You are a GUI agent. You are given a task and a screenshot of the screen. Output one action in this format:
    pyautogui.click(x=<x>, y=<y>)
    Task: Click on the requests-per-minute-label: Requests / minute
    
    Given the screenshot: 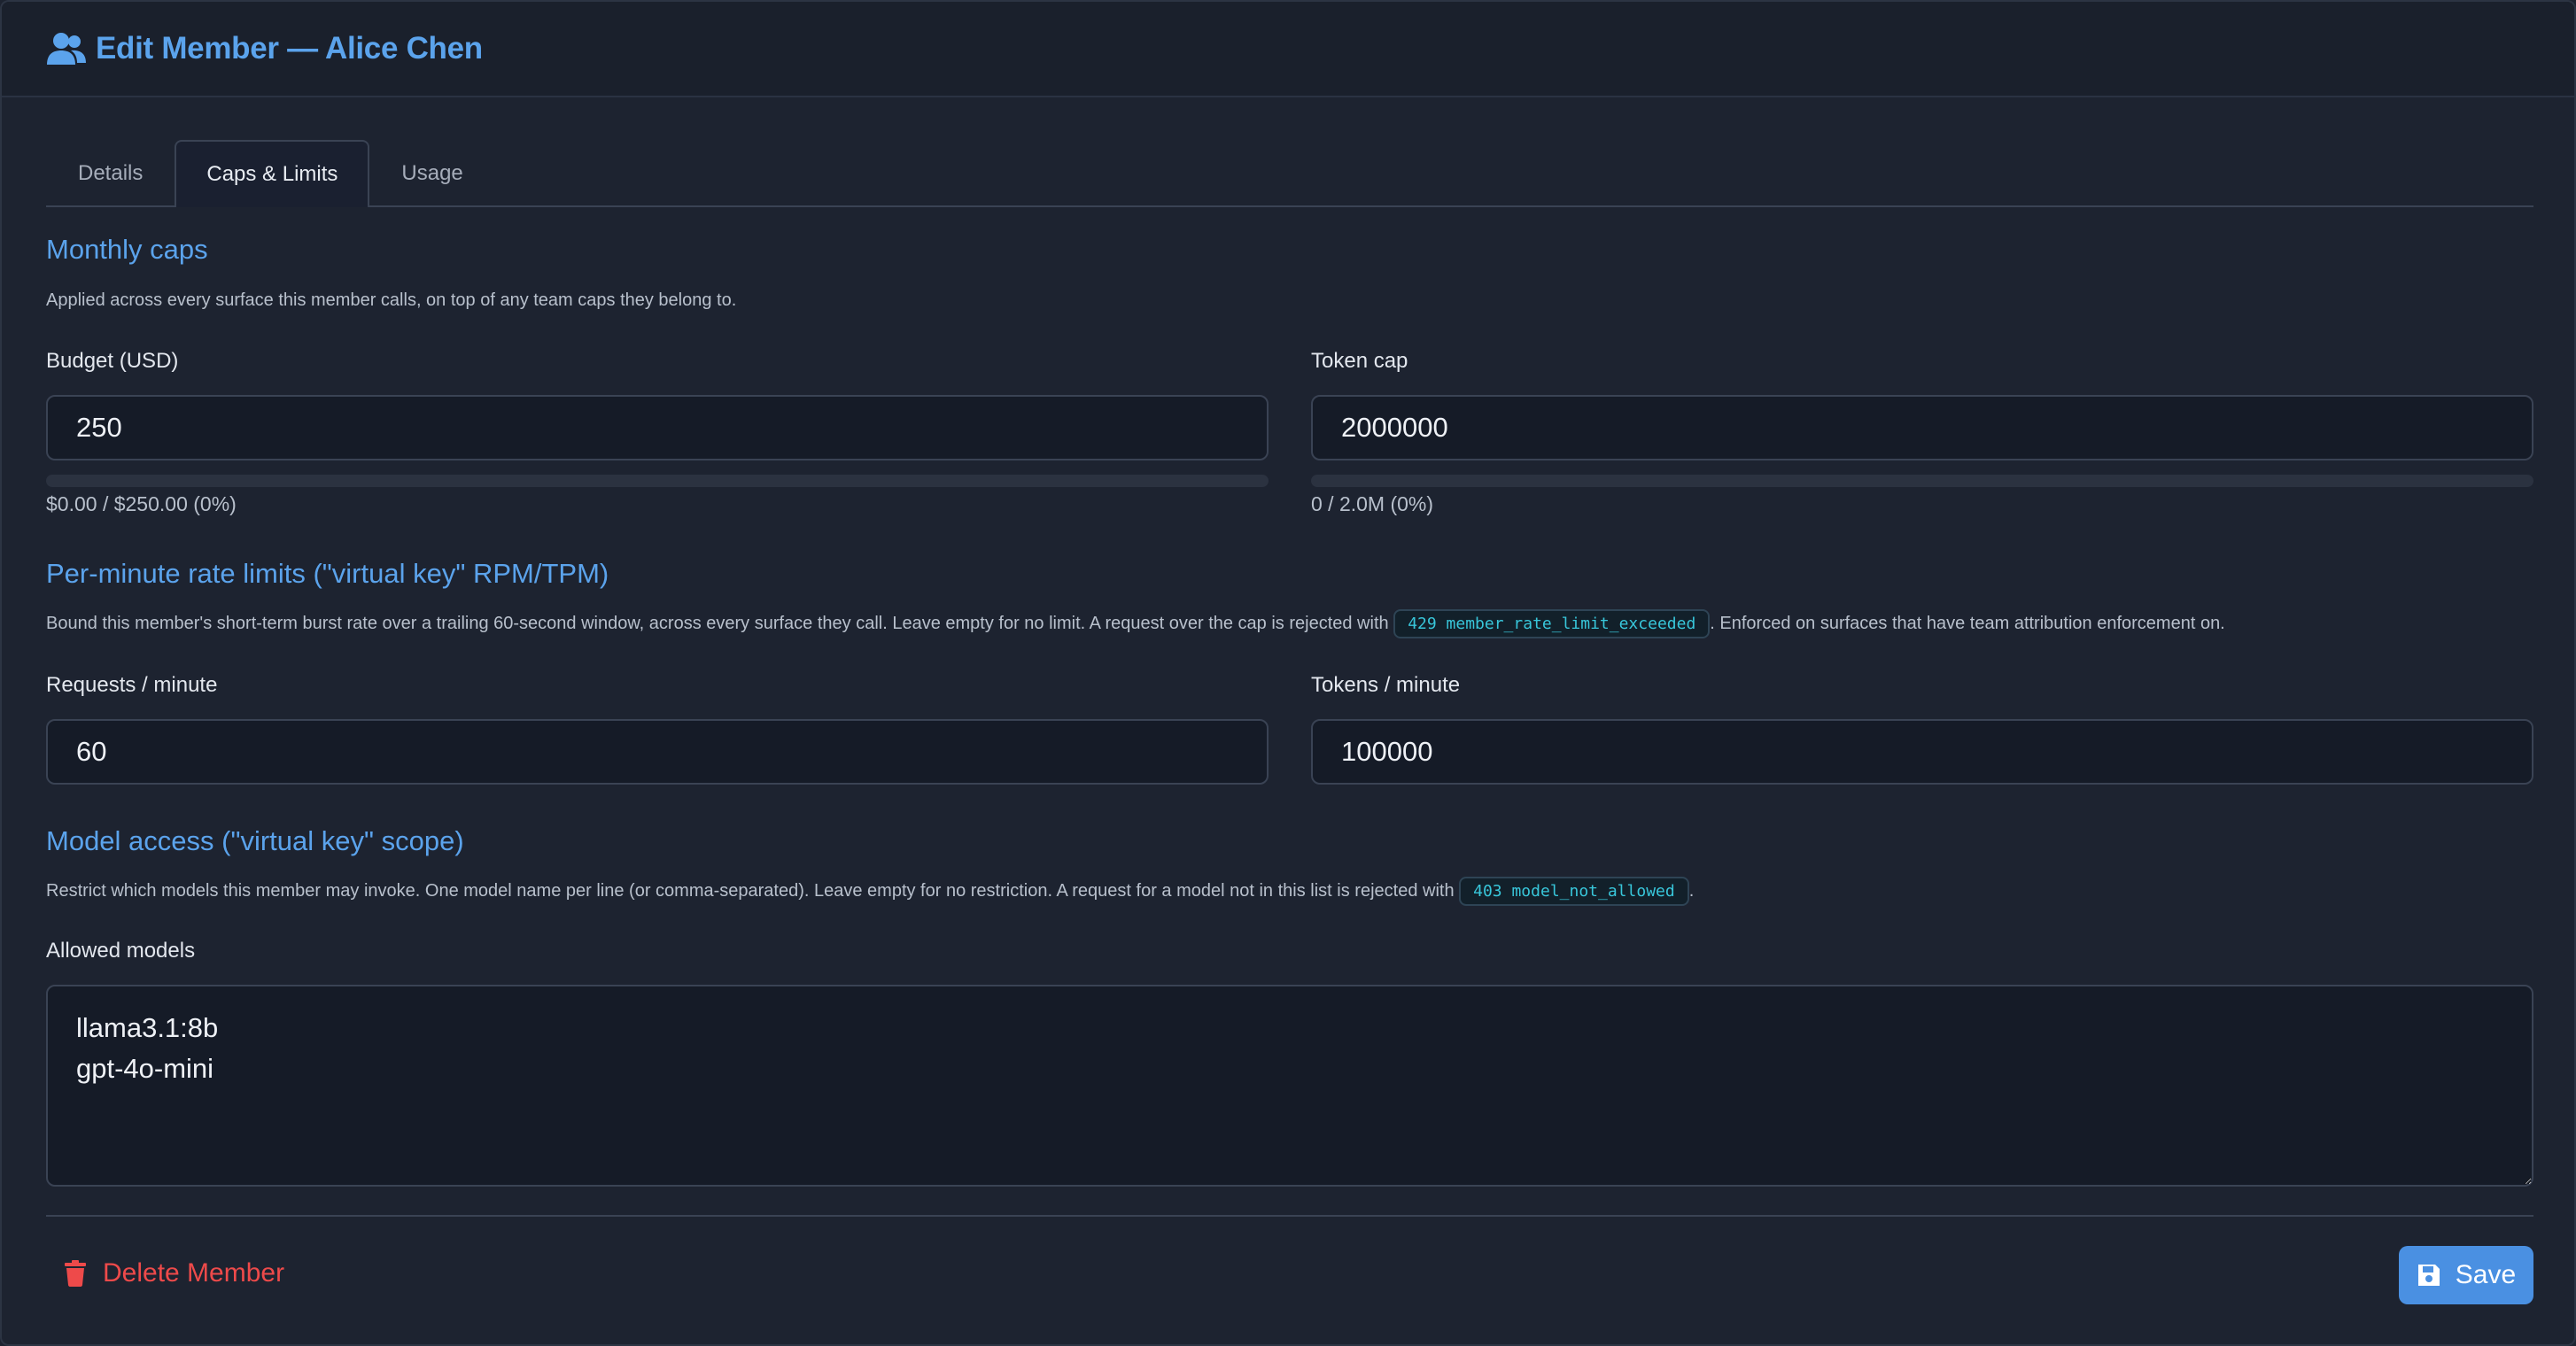 What is the action you would take?
    pyautogui.click(x=132, y=685)
    